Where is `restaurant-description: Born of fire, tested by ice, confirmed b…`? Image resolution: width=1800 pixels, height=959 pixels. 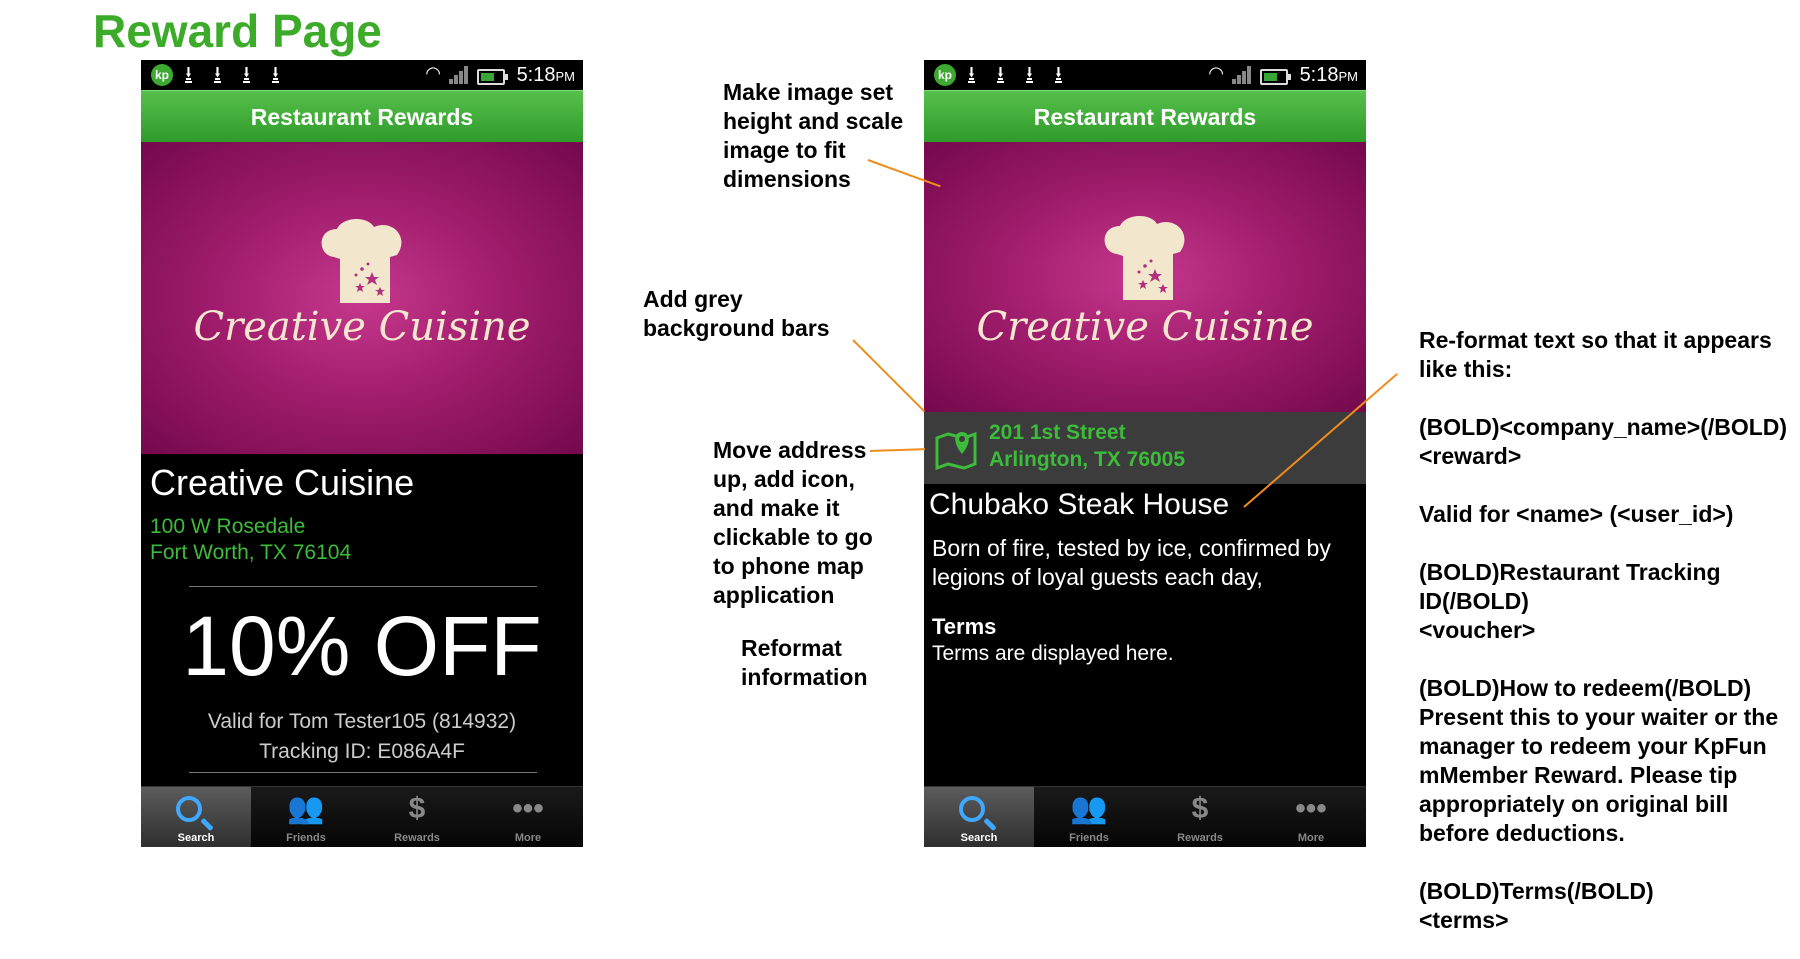 restaurant-description: Born of fire, tested by ice, confirmed b… is located at coordinates (1131, 562).